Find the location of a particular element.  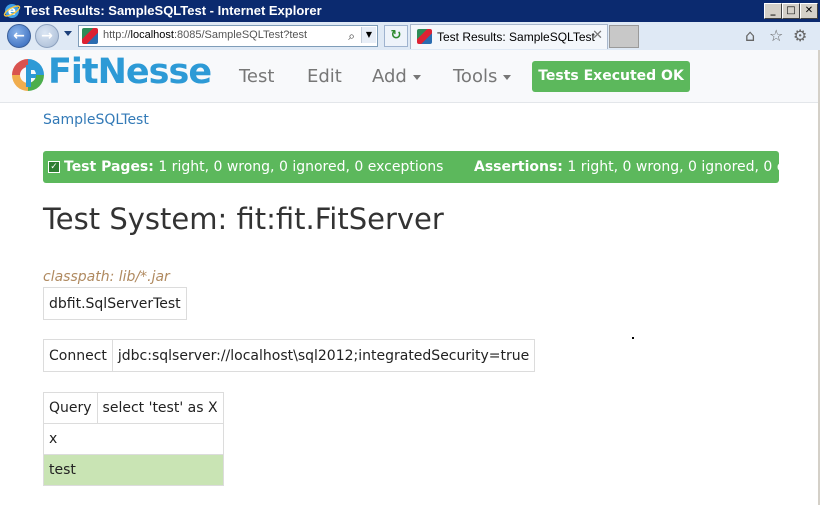

passed-result-cell: test is located at coordinates (133, 470).